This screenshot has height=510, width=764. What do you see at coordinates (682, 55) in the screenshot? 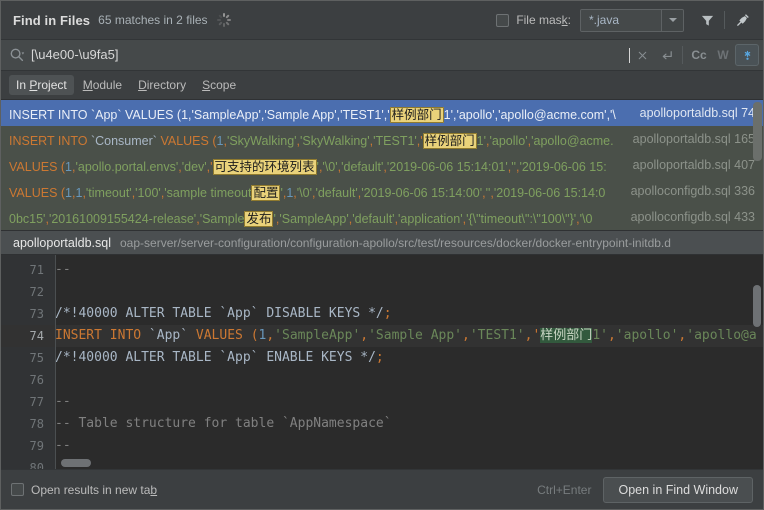
I see `search-options-divider` at bounding box center [682, 55].